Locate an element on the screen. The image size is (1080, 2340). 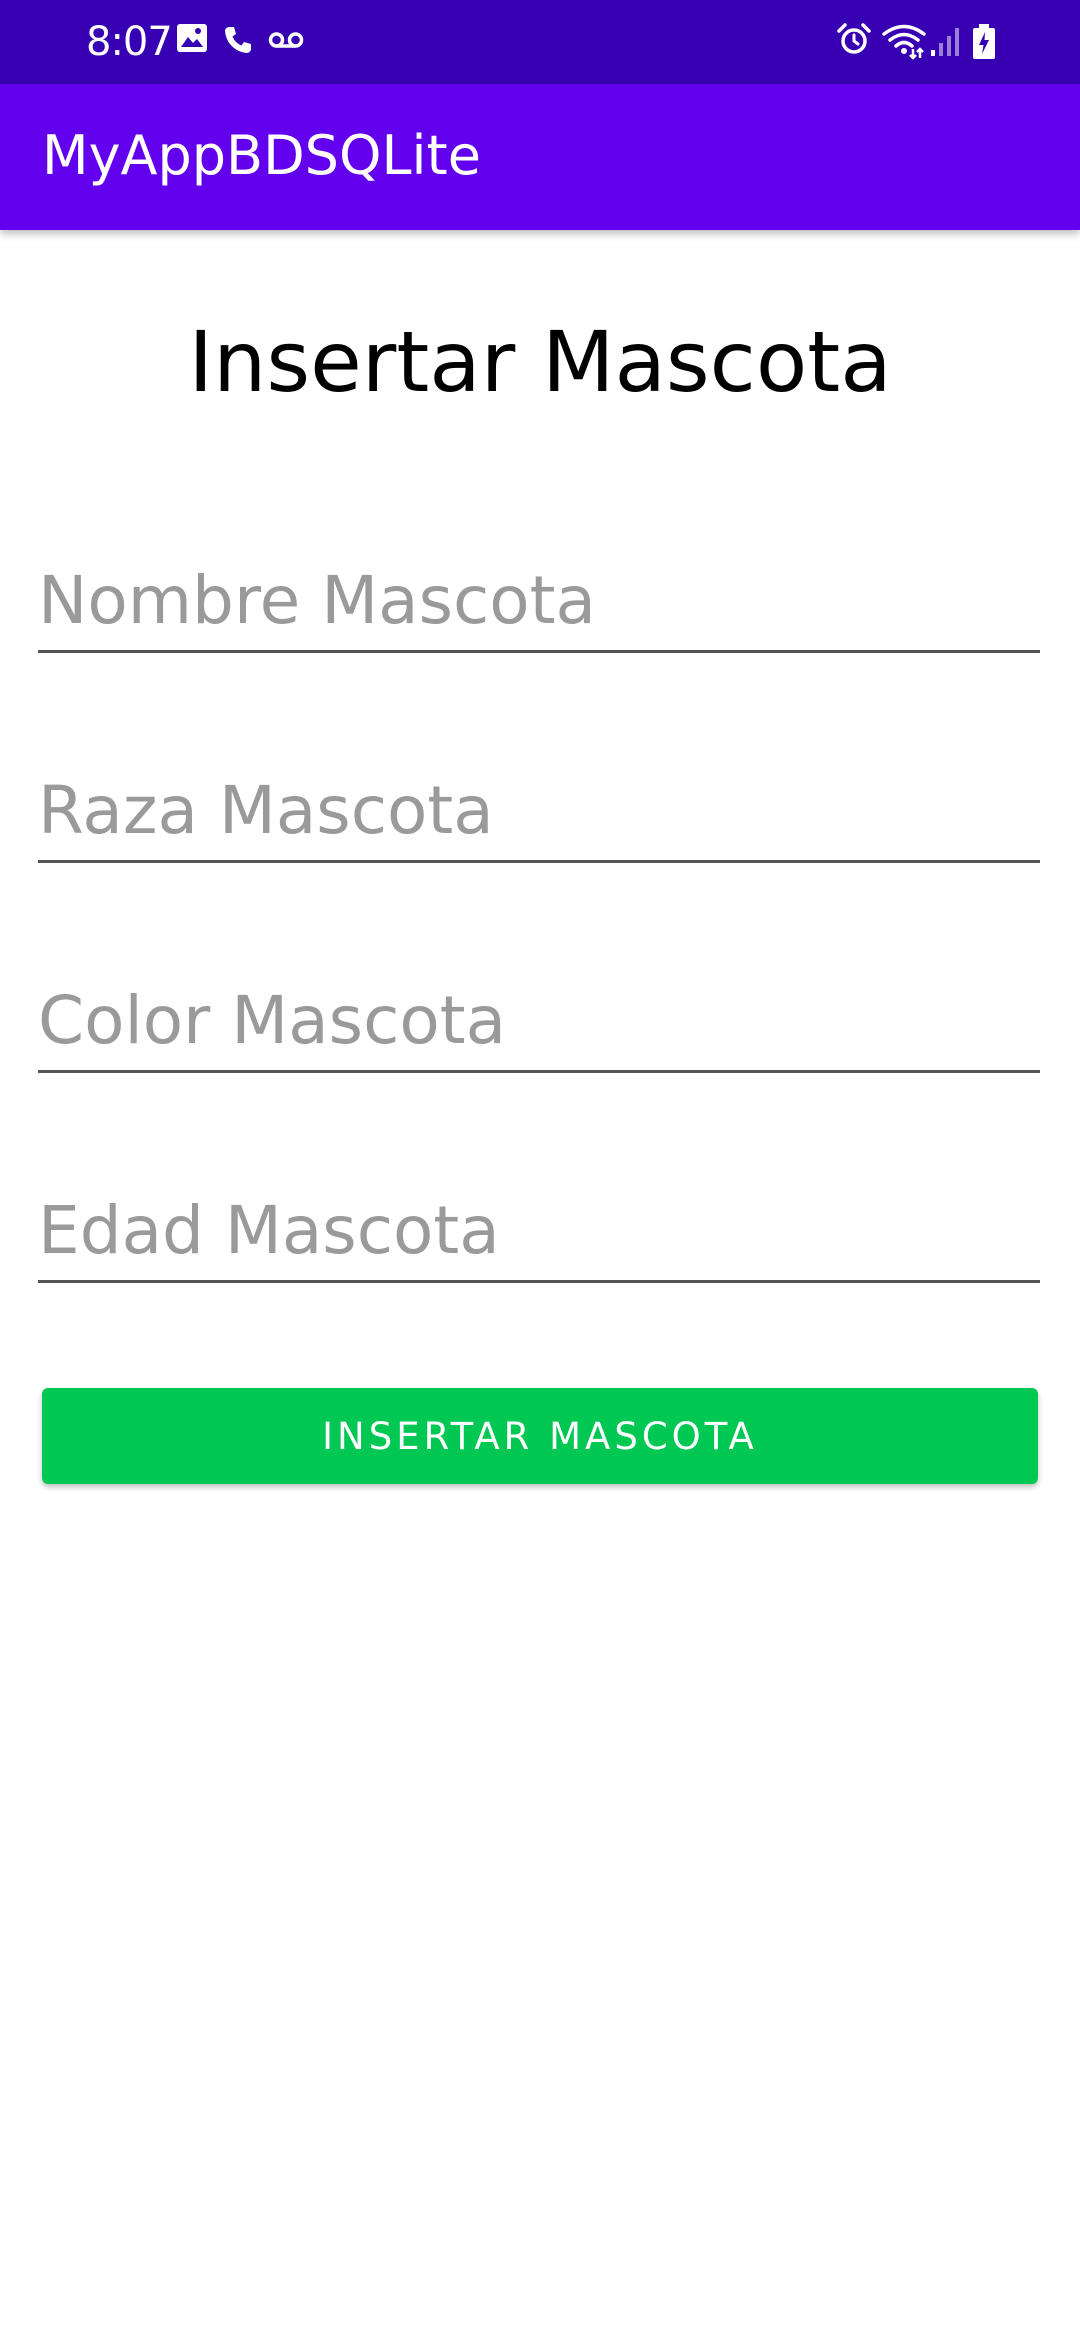
raza-mascota-field-container is located at coordinates (539, 812).